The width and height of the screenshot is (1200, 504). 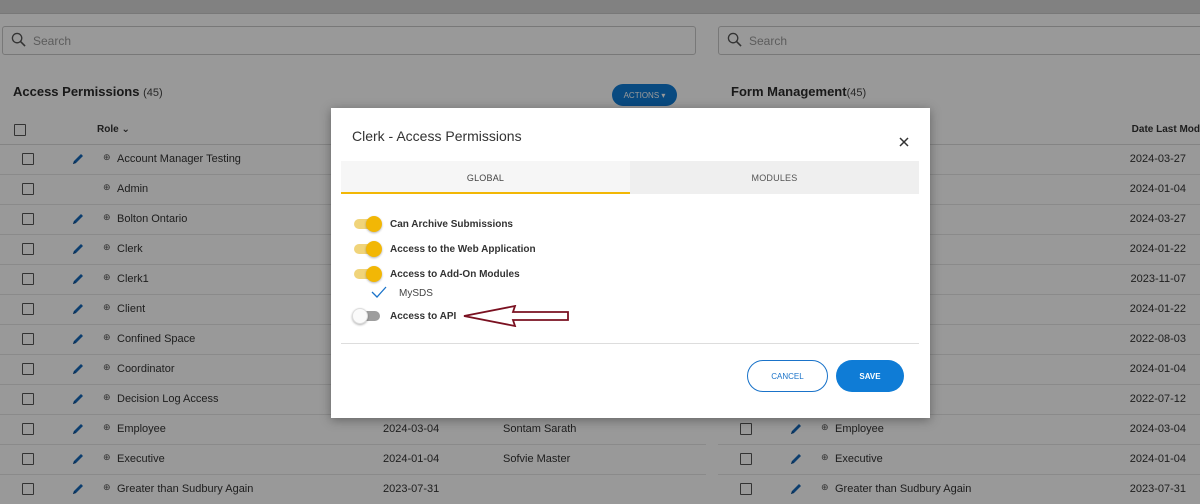 I want to click on save-button: SAVE, so click(x=870, y=376).